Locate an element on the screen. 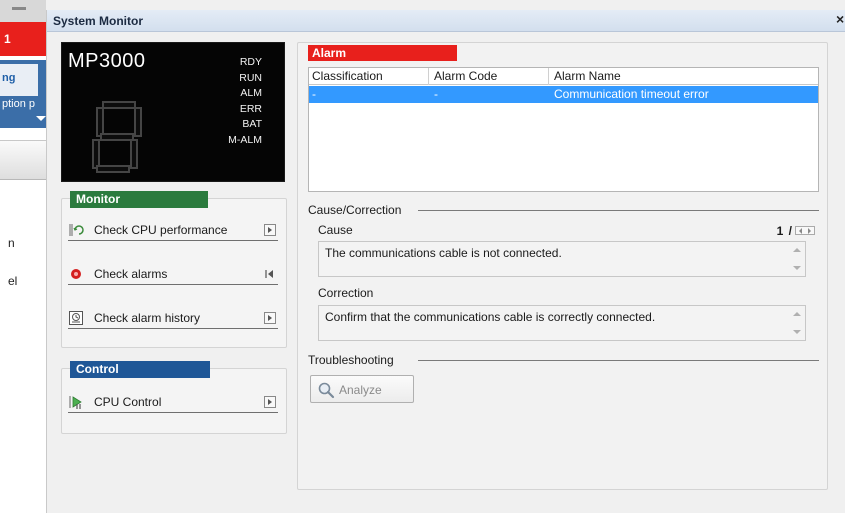  column-alarm-name: Alarm Name is located at coordinates (587, 76).